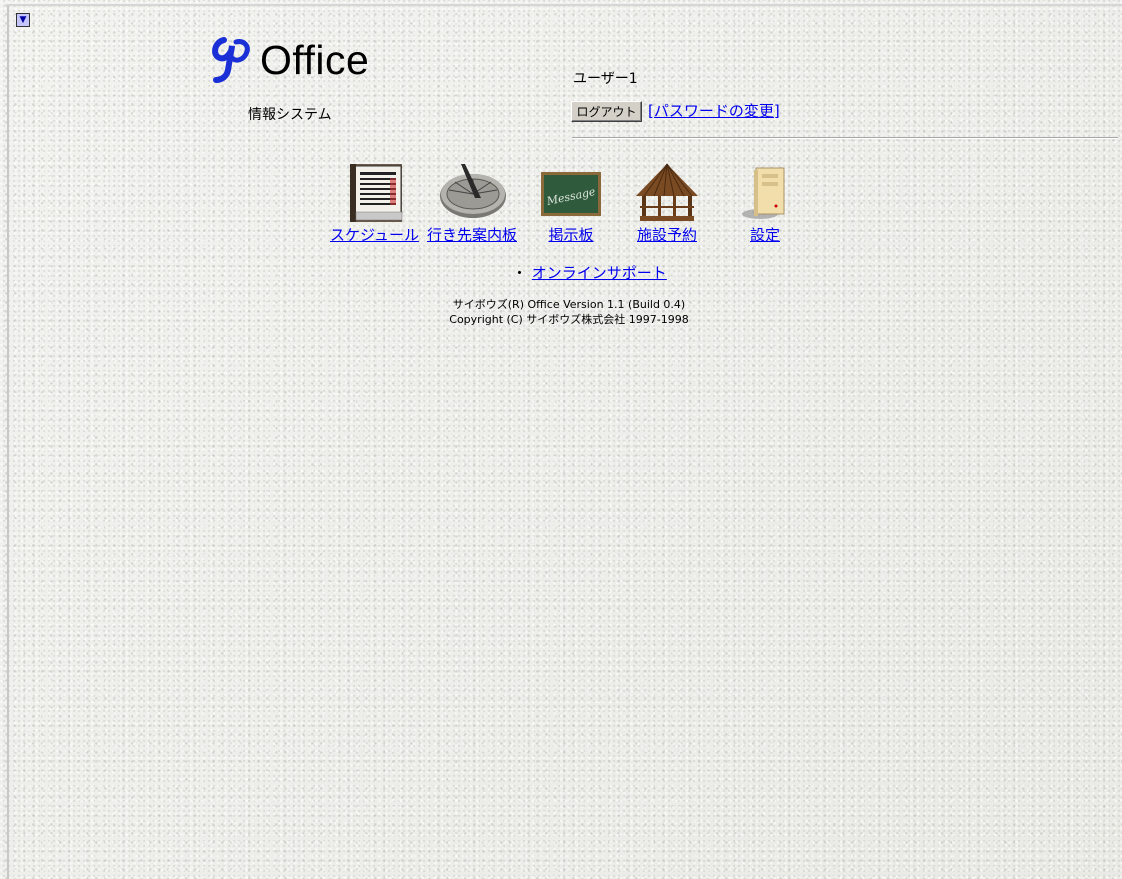  I want to click on app-label-facility: 施設予約, so click(667, 234).